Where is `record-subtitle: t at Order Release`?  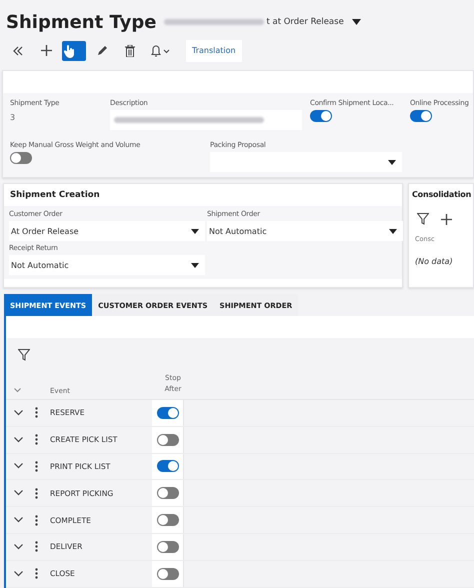 record-subtitle: t at Order Release is located at coordinates (305, 22).